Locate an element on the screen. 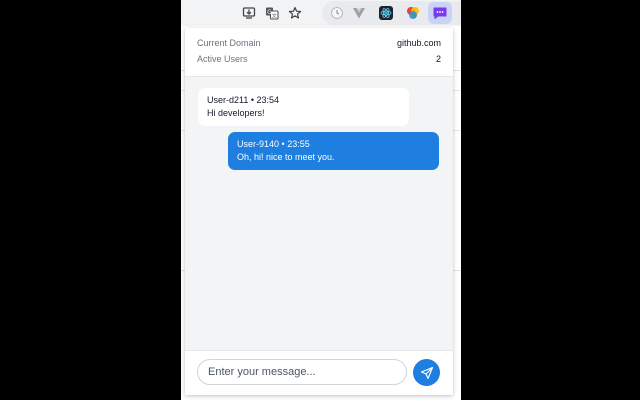  active-users-label: Active Users is located at coordinates (222, 59).